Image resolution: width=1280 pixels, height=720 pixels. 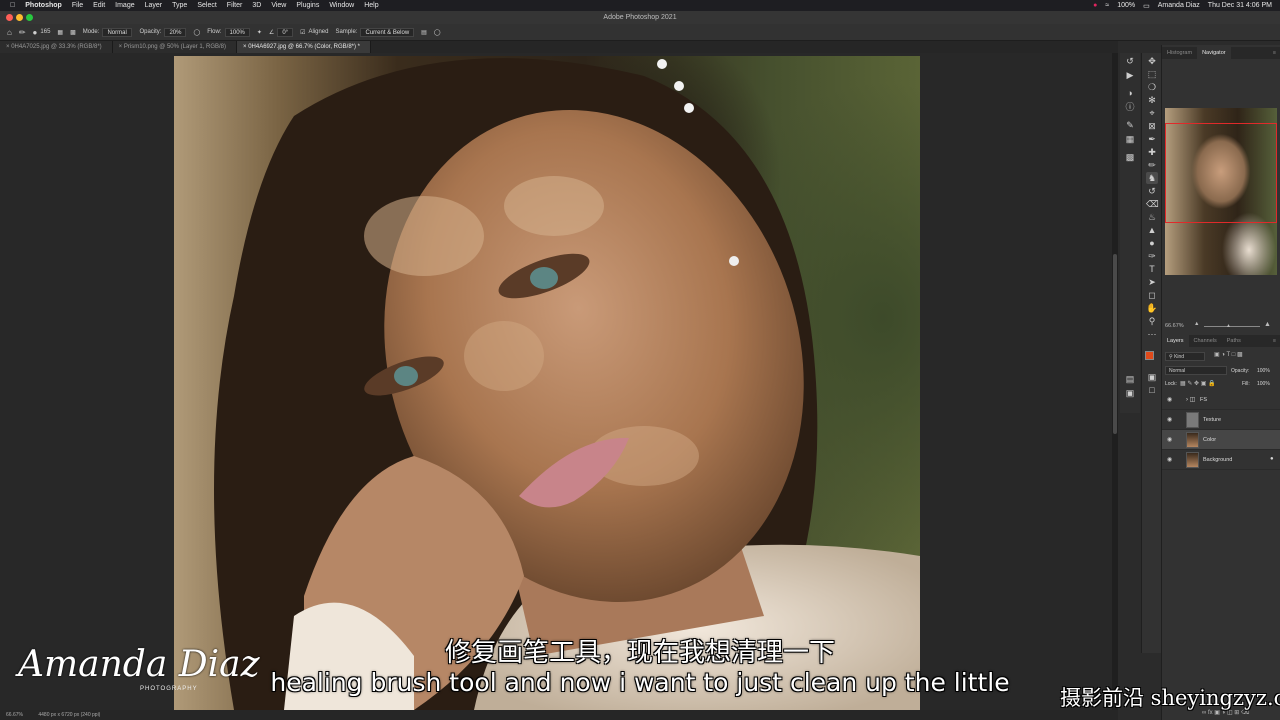 What do you see at coordinates (1272, 459) in the screenshot?
I see `lock-icon: ●` at bounding box center [1272, 459].